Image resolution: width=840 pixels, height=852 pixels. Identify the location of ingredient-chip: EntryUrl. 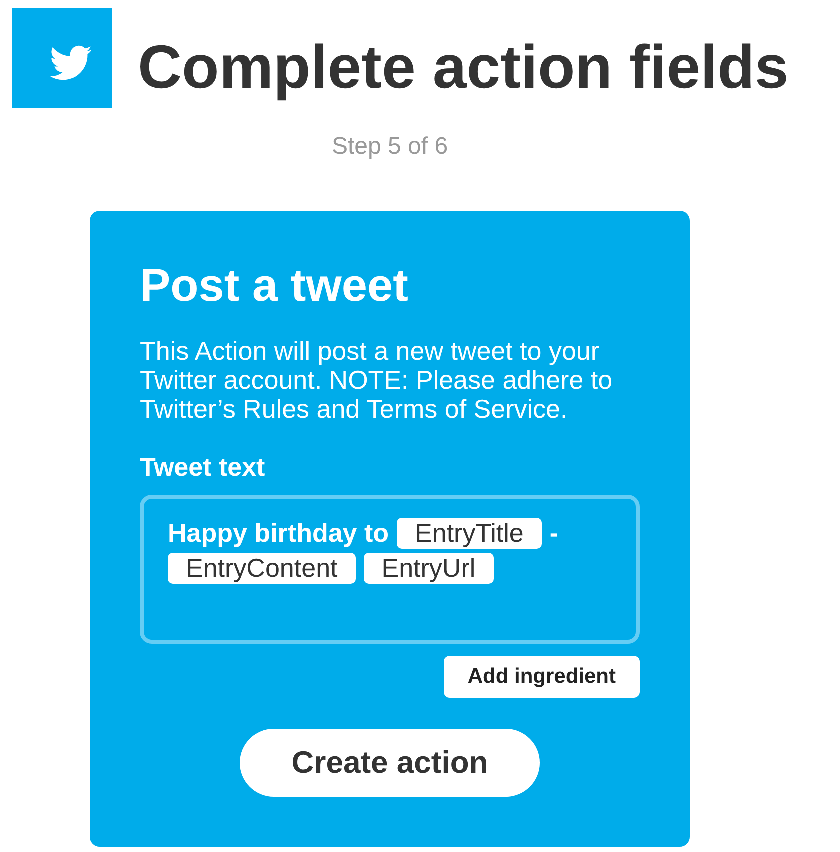
(429, 568).